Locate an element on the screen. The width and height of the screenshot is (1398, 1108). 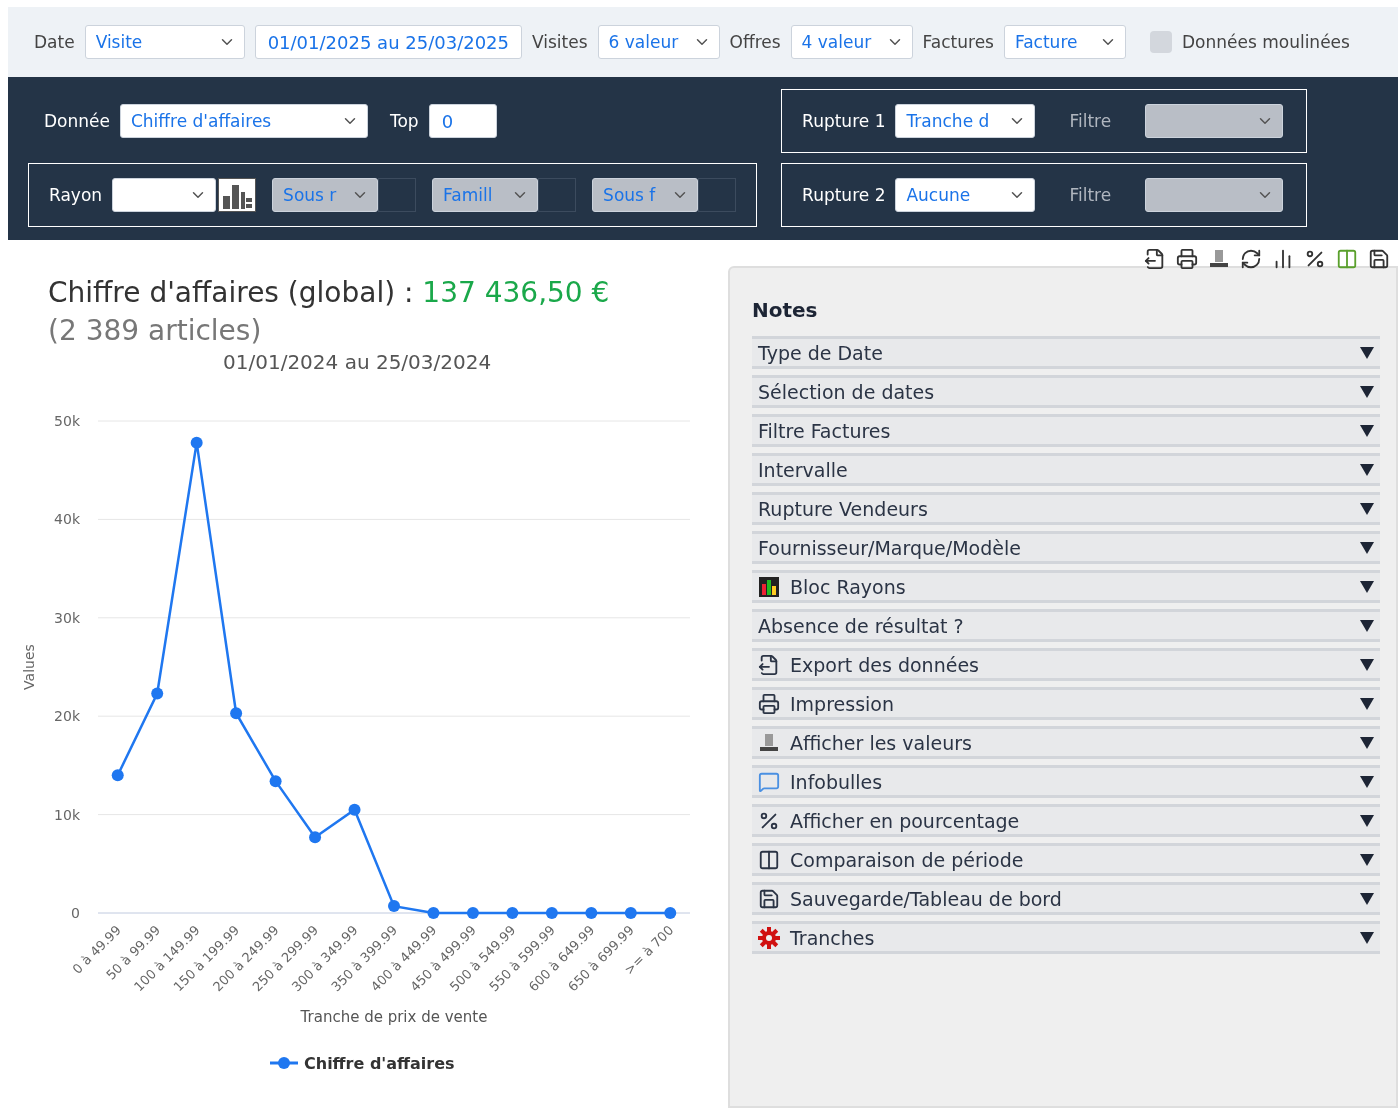
filter-select: 4 valeur is located at coordinates (851, 42).